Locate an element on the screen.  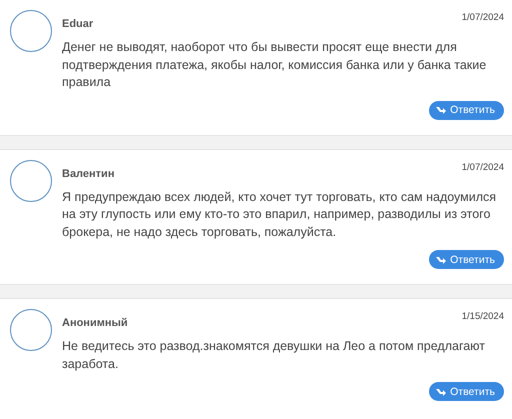
author-name: Eduar is located at coordinates (78, 24).